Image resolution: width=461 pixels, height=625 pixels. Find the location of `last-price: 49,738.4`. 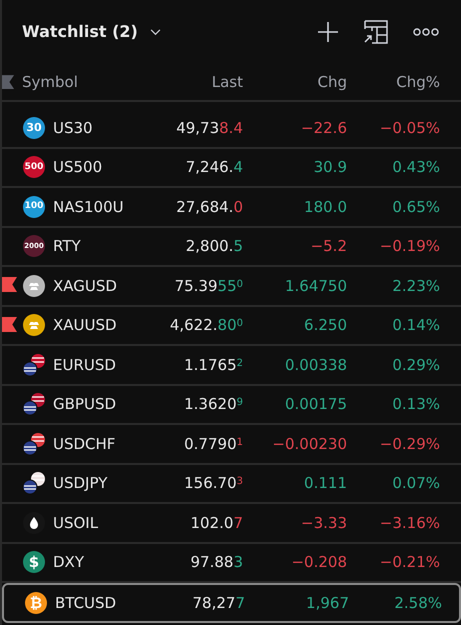

last-price: 49,738.4 is located at coordinates (209, 128).